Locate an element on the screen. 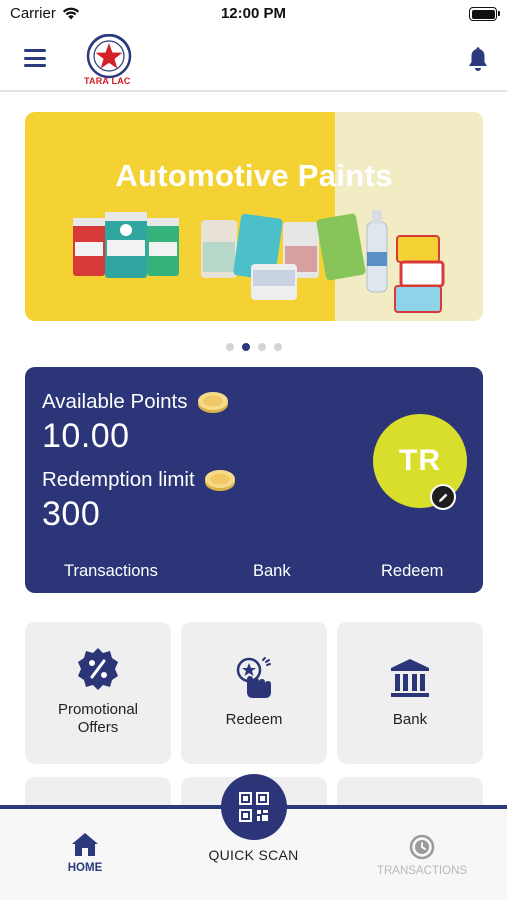  redeem-hand-icon is located at coordinates (253, 677).